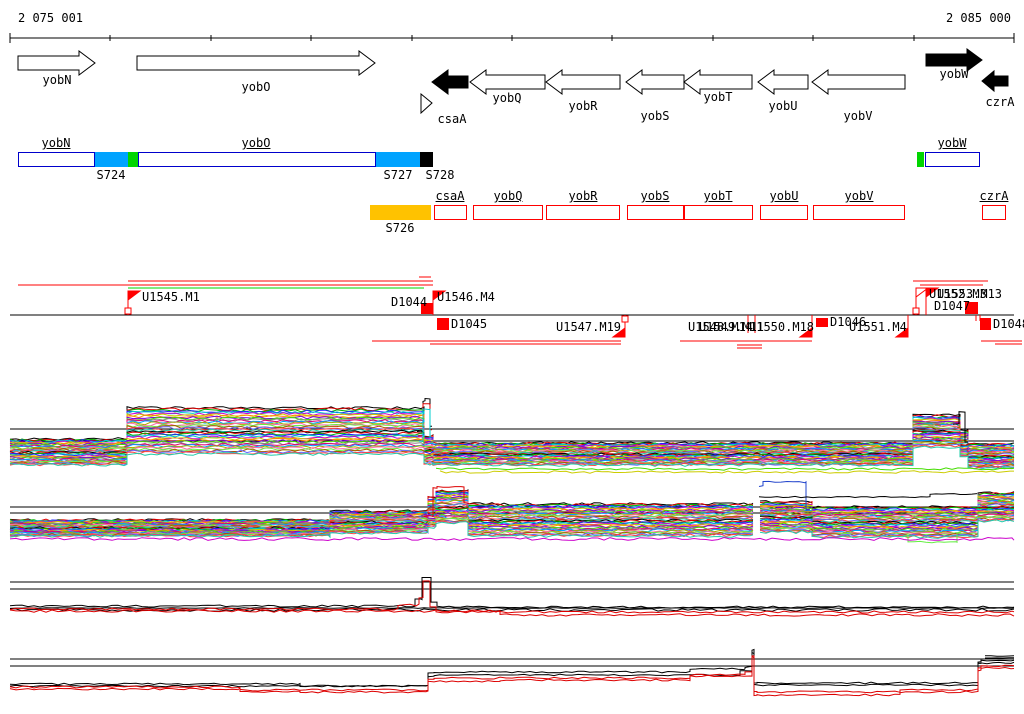  Describe the element at coordinates (111, 175) in the screenshot. I see `segment-label-S724: S724` at that location.